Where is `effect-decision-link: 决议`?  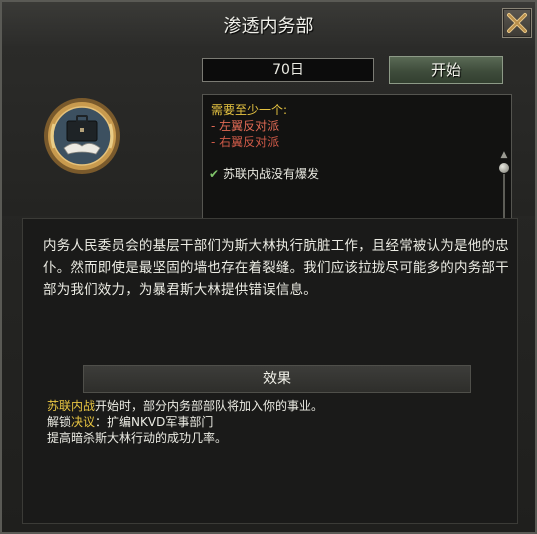 effect-decision-link: 决议 is located at coordinates (83, 422).